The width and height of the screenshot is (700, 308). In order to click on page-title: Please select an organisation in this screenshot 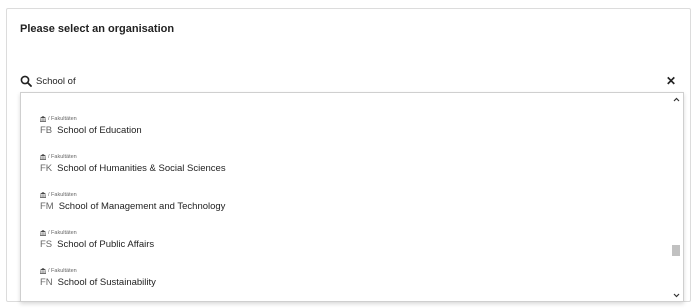, I will do `click(97, 29)`.